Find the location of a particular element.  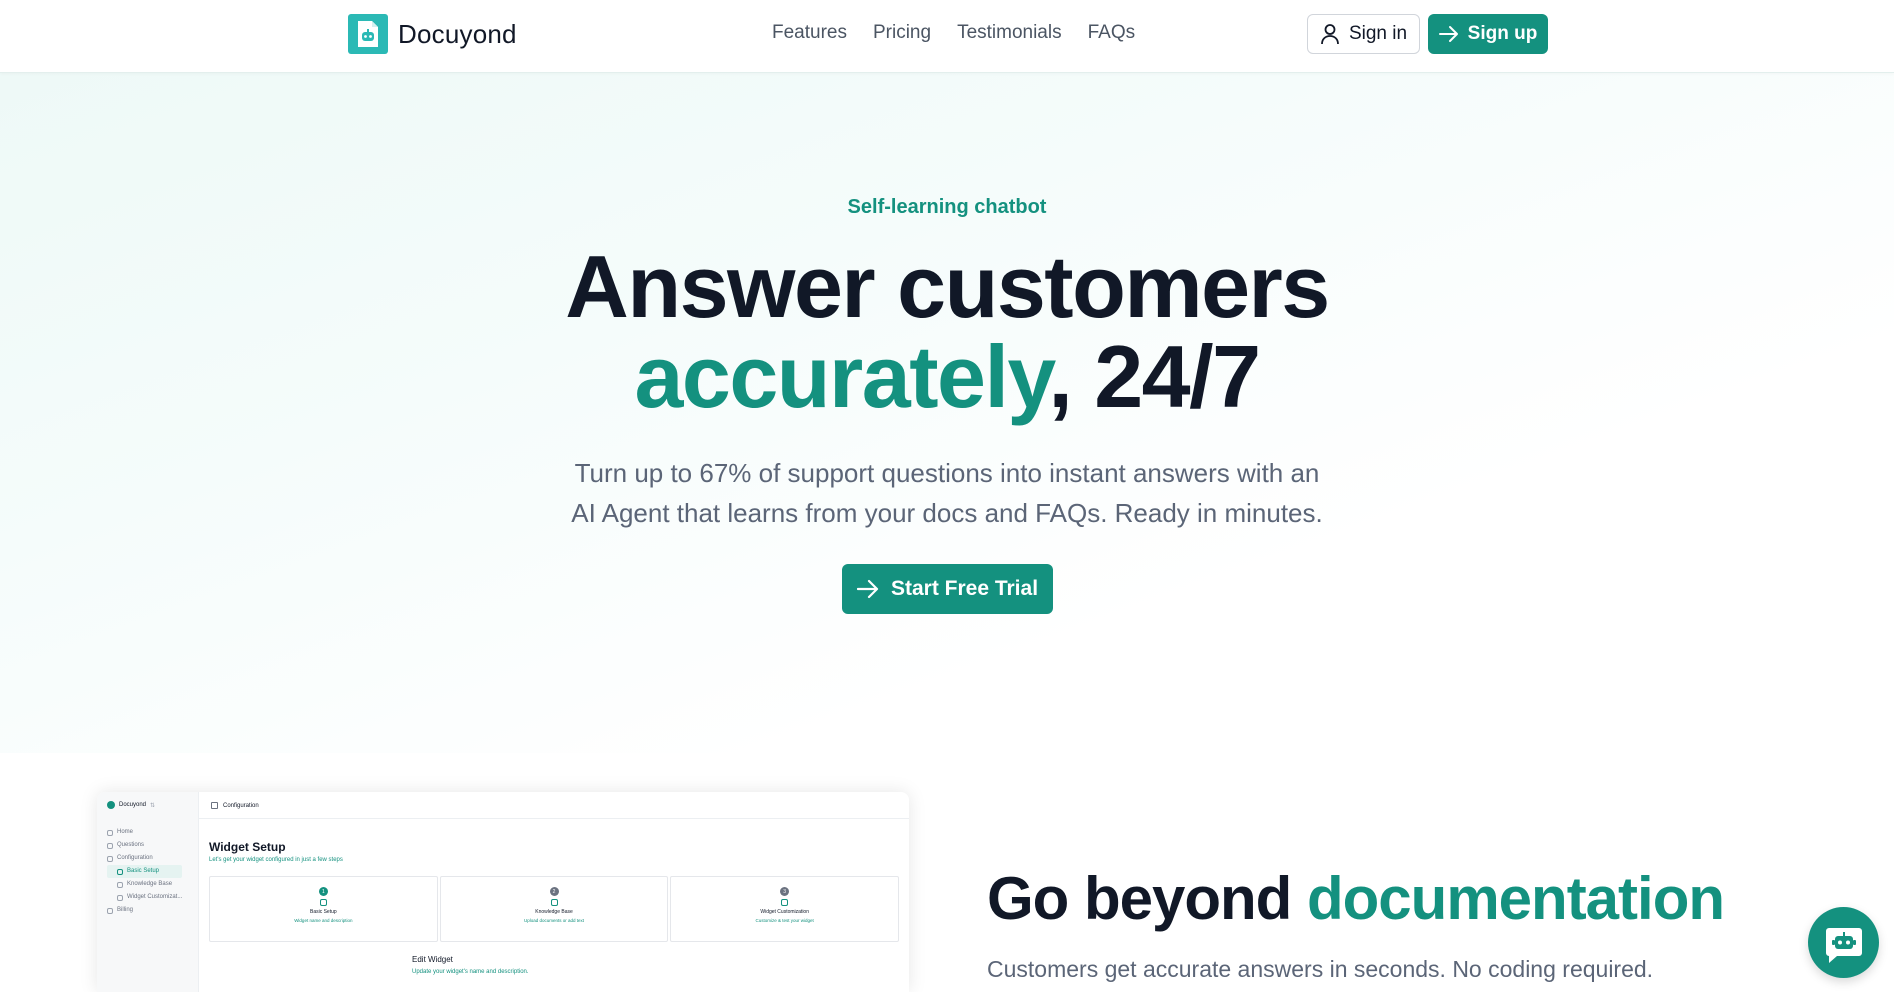

main-nav: Features Pricing Testimonials FAQs is located at coordinates (953, 33).